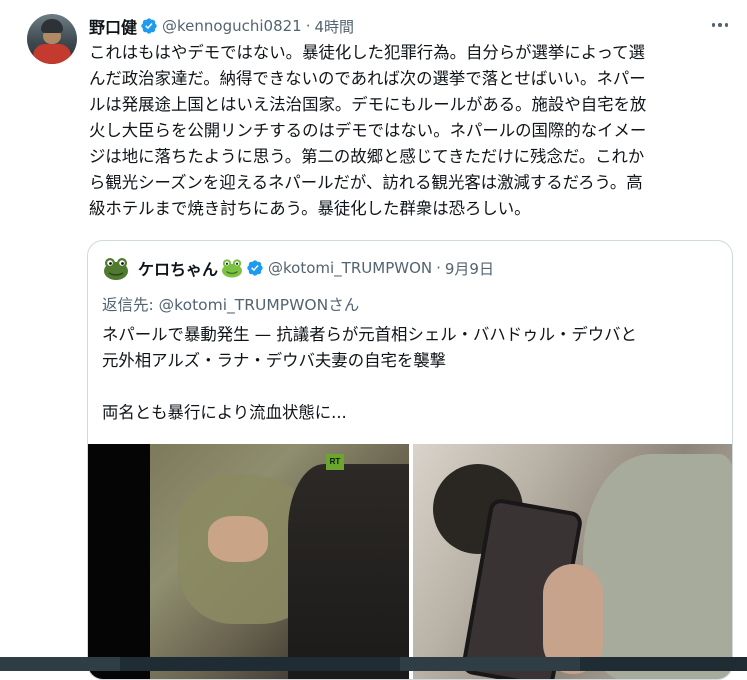 The height and width of the screenshot is (680, 747). Describe the element at coordinates (720, 25) in the screenshot. I see `more-options-icon` at that location.